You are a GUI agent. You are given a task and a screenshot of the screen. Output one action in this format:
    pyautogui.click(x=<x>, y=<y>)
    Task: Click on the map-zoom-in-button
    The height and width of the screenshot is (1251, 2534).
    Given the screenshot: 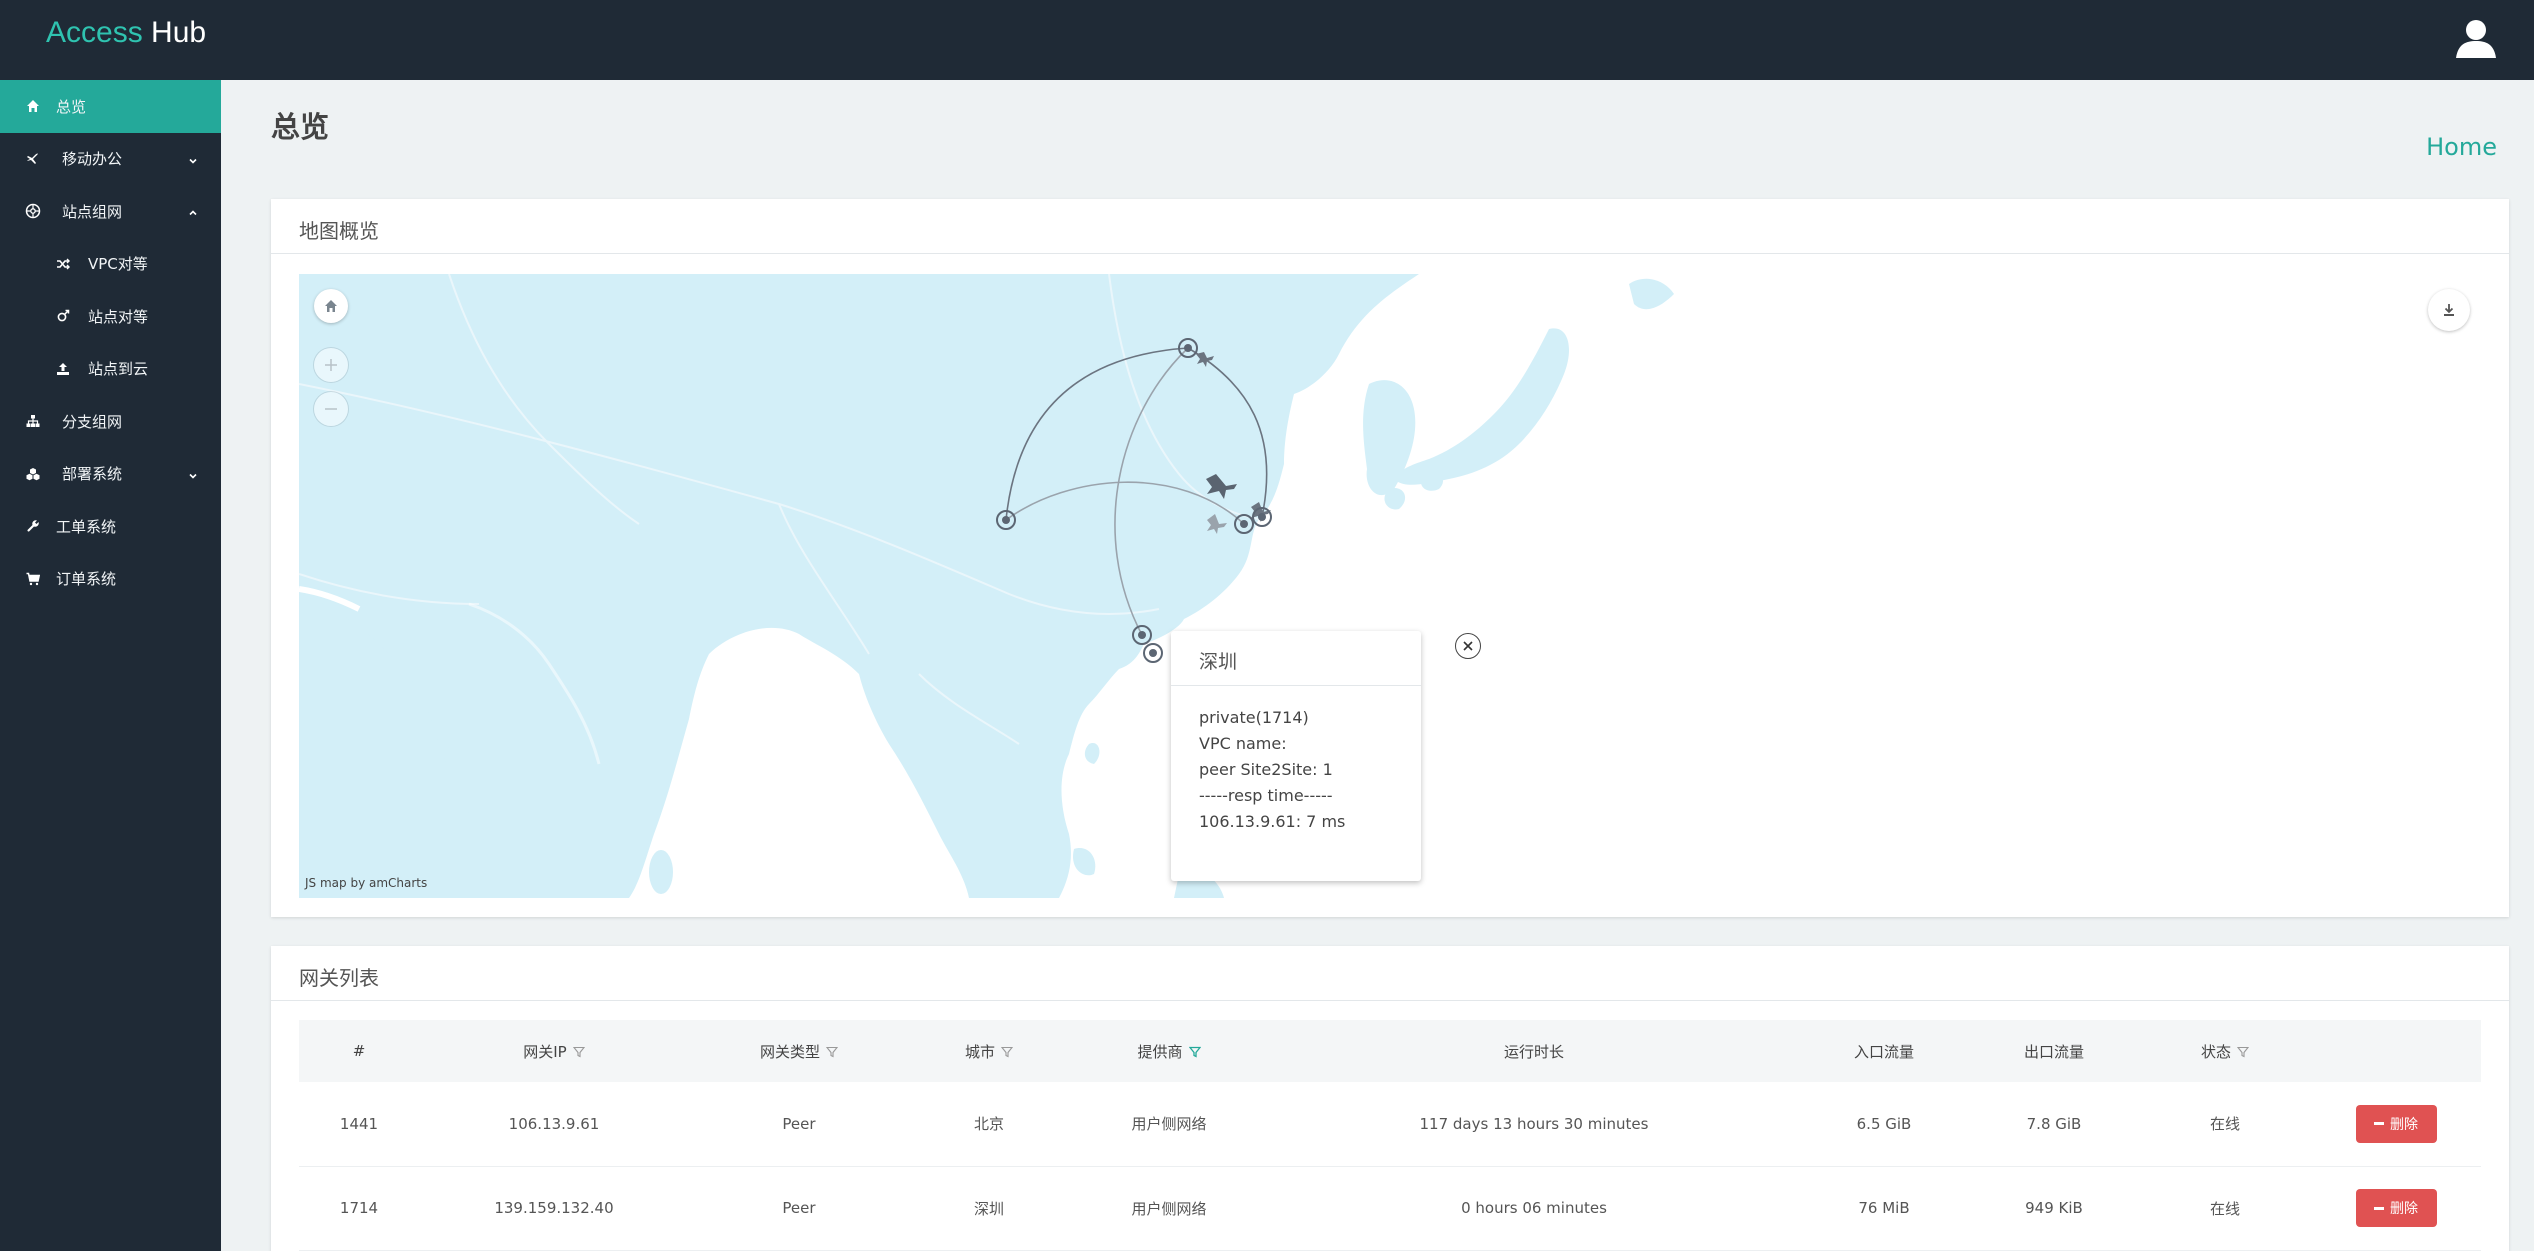 What is the action you would take?
    pyautogui.click(x=331, y=365)
    